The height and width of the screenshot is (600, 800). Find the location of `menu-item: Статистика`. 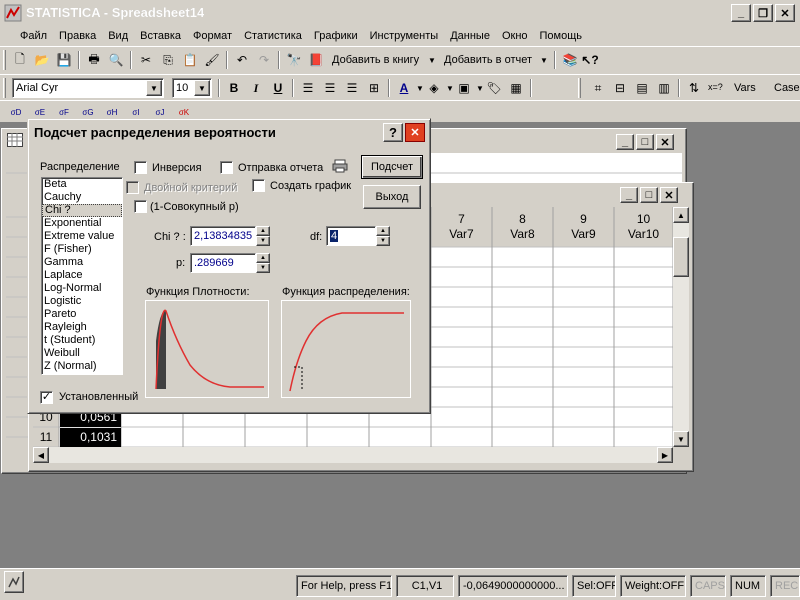

menu-item: Статистика is located at coordinates (273, 36).